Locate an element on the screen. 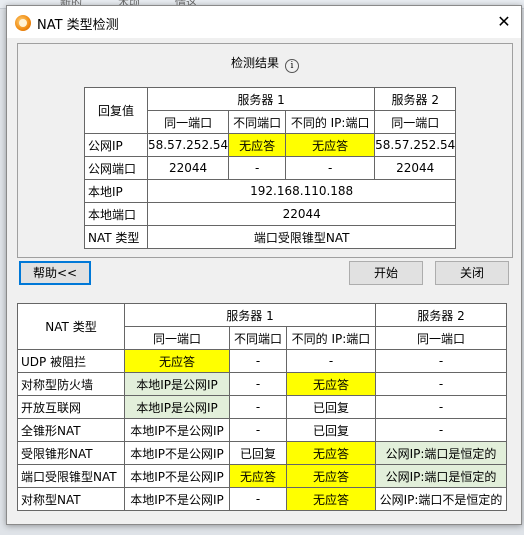  row-label: 公网端口 is located at coordinates (116, 168).